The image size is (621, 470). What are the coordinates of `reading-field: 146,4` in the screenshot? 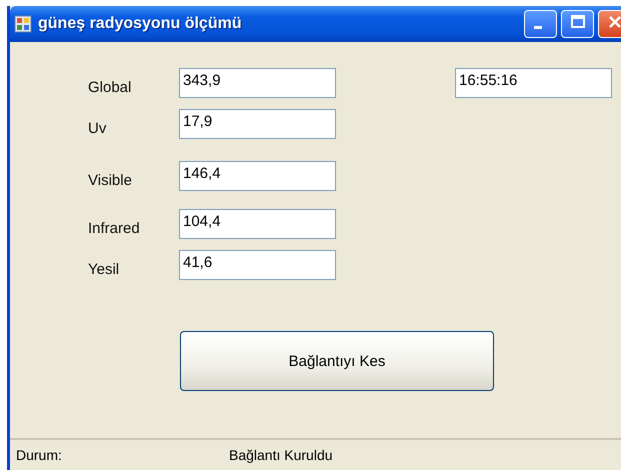 It's located at (257, 176).